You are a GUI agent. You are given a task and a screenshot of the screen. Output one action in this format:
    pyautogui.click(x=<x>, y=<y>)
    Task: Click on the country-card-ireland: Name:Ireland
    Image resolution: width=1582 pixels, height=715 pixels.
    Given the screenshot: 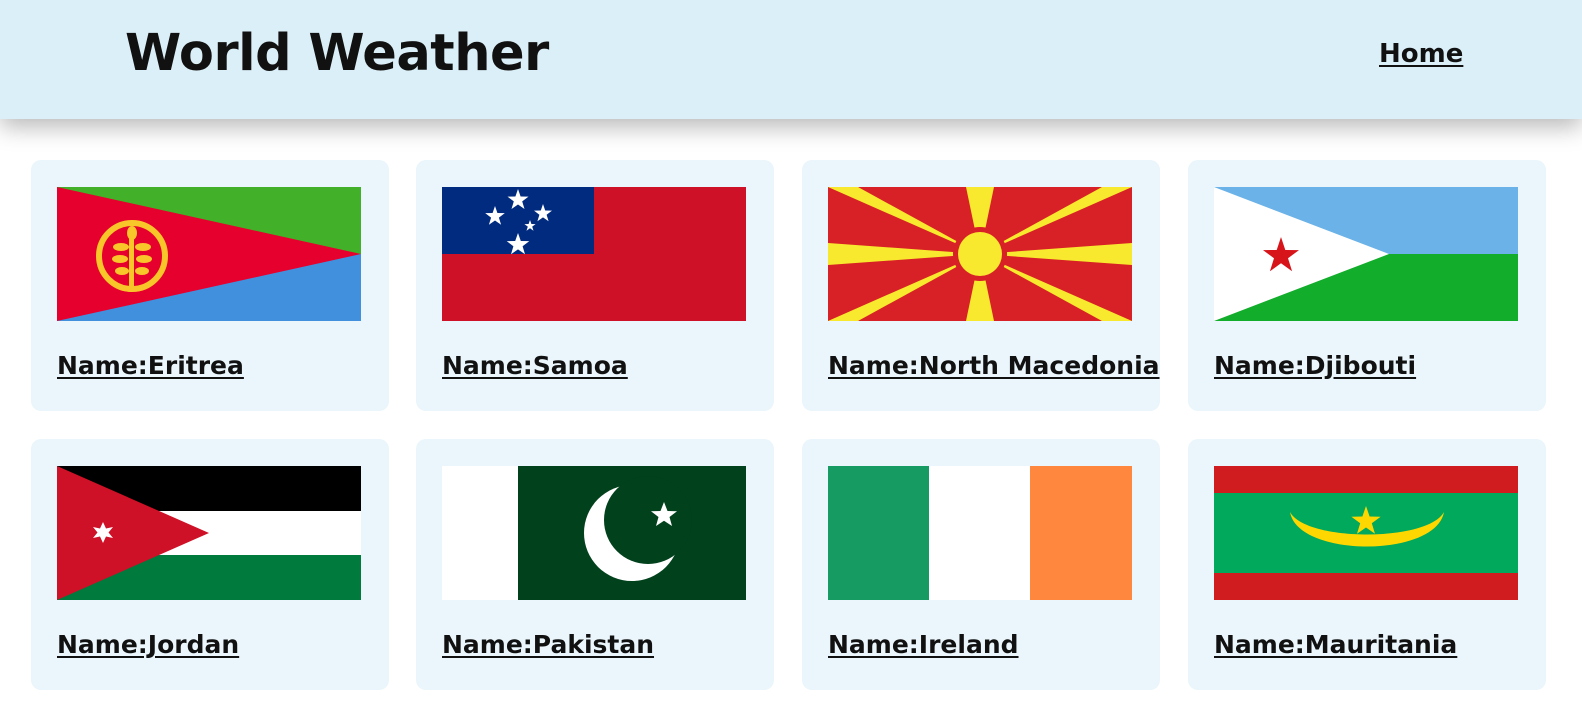 What is the action you would take?
    pyautogui.click(x=981, y=564)
    